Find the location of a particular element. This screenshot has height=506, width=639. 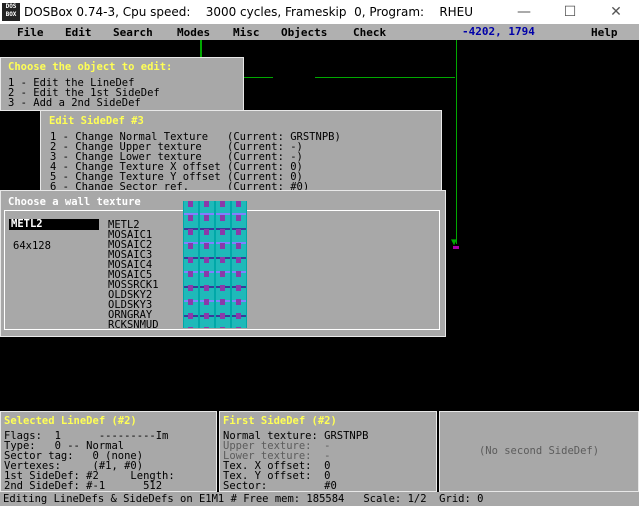

maximize-button: ☐ is located at coordinates (570, 12).